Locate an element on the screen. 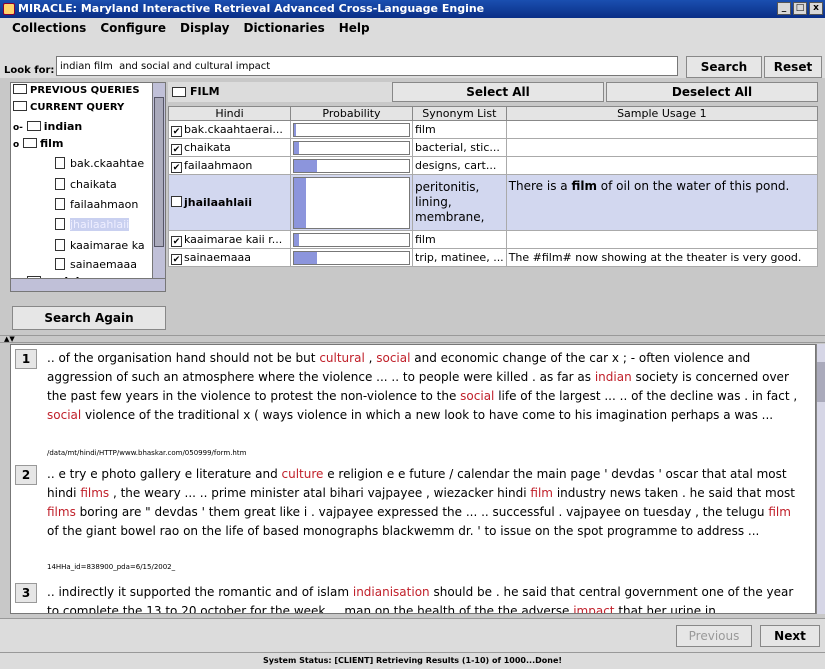  tree-leaf-jhailaahlaii: jhailaahlaii is located at coordinates (92, 225).